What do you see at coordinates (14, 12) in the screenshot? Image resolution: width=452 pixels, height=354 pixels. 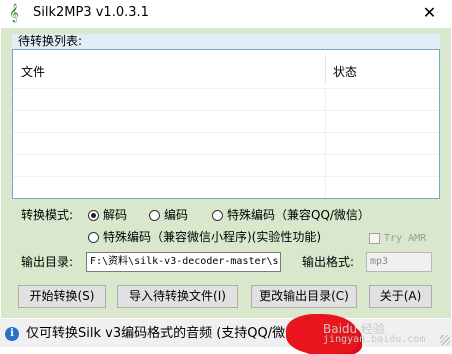 I see `music-note-icon: 𝄞` at bounding box center [14, 12].